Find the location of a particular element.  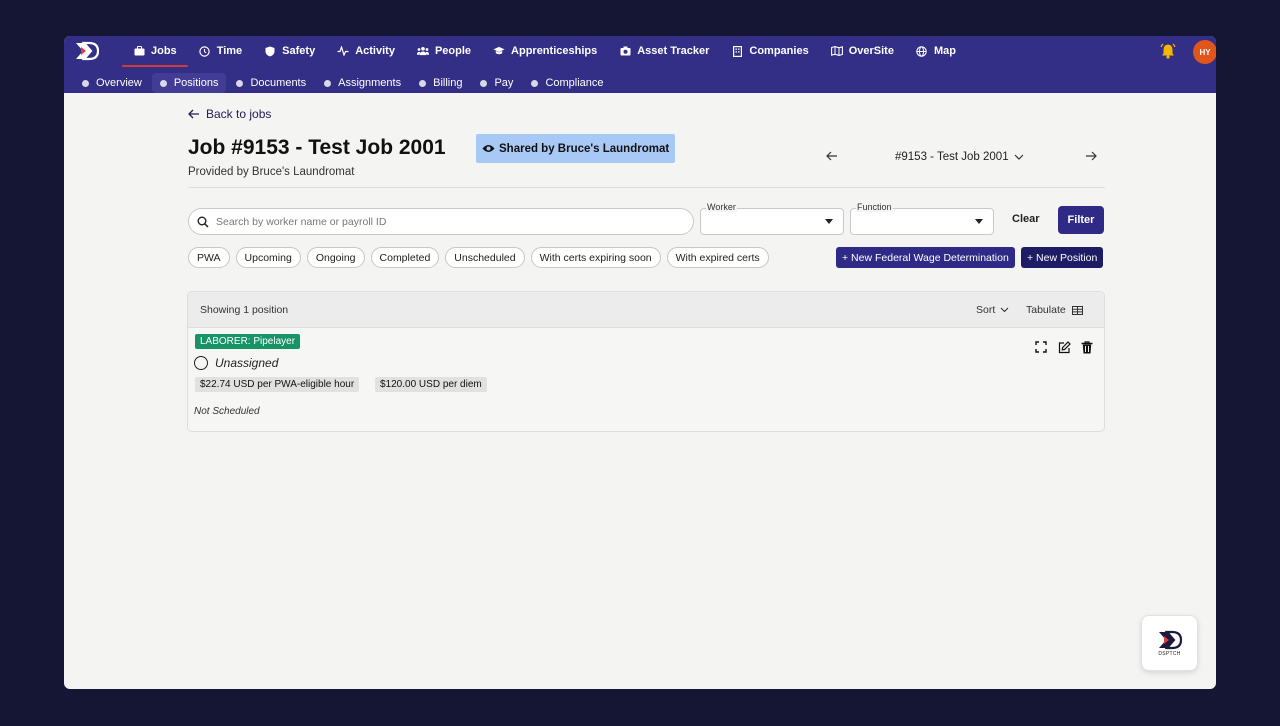

subnav-pay: Pay is located at coordinates (496, 83).